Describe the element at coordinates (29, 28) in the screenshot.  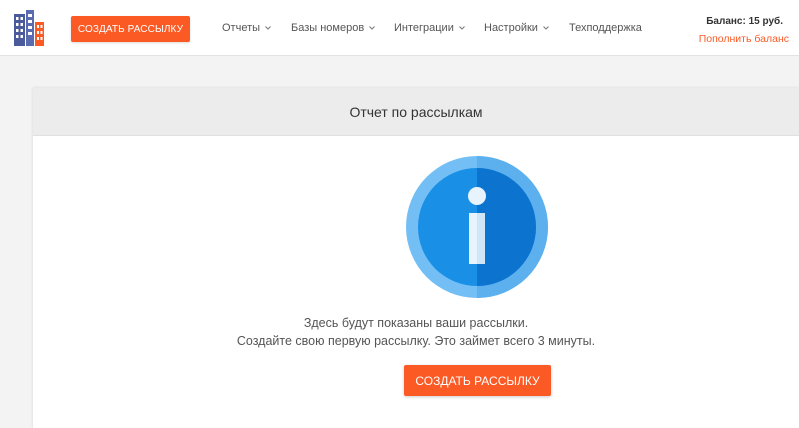
I see `logo-buildings-icon` at that location.